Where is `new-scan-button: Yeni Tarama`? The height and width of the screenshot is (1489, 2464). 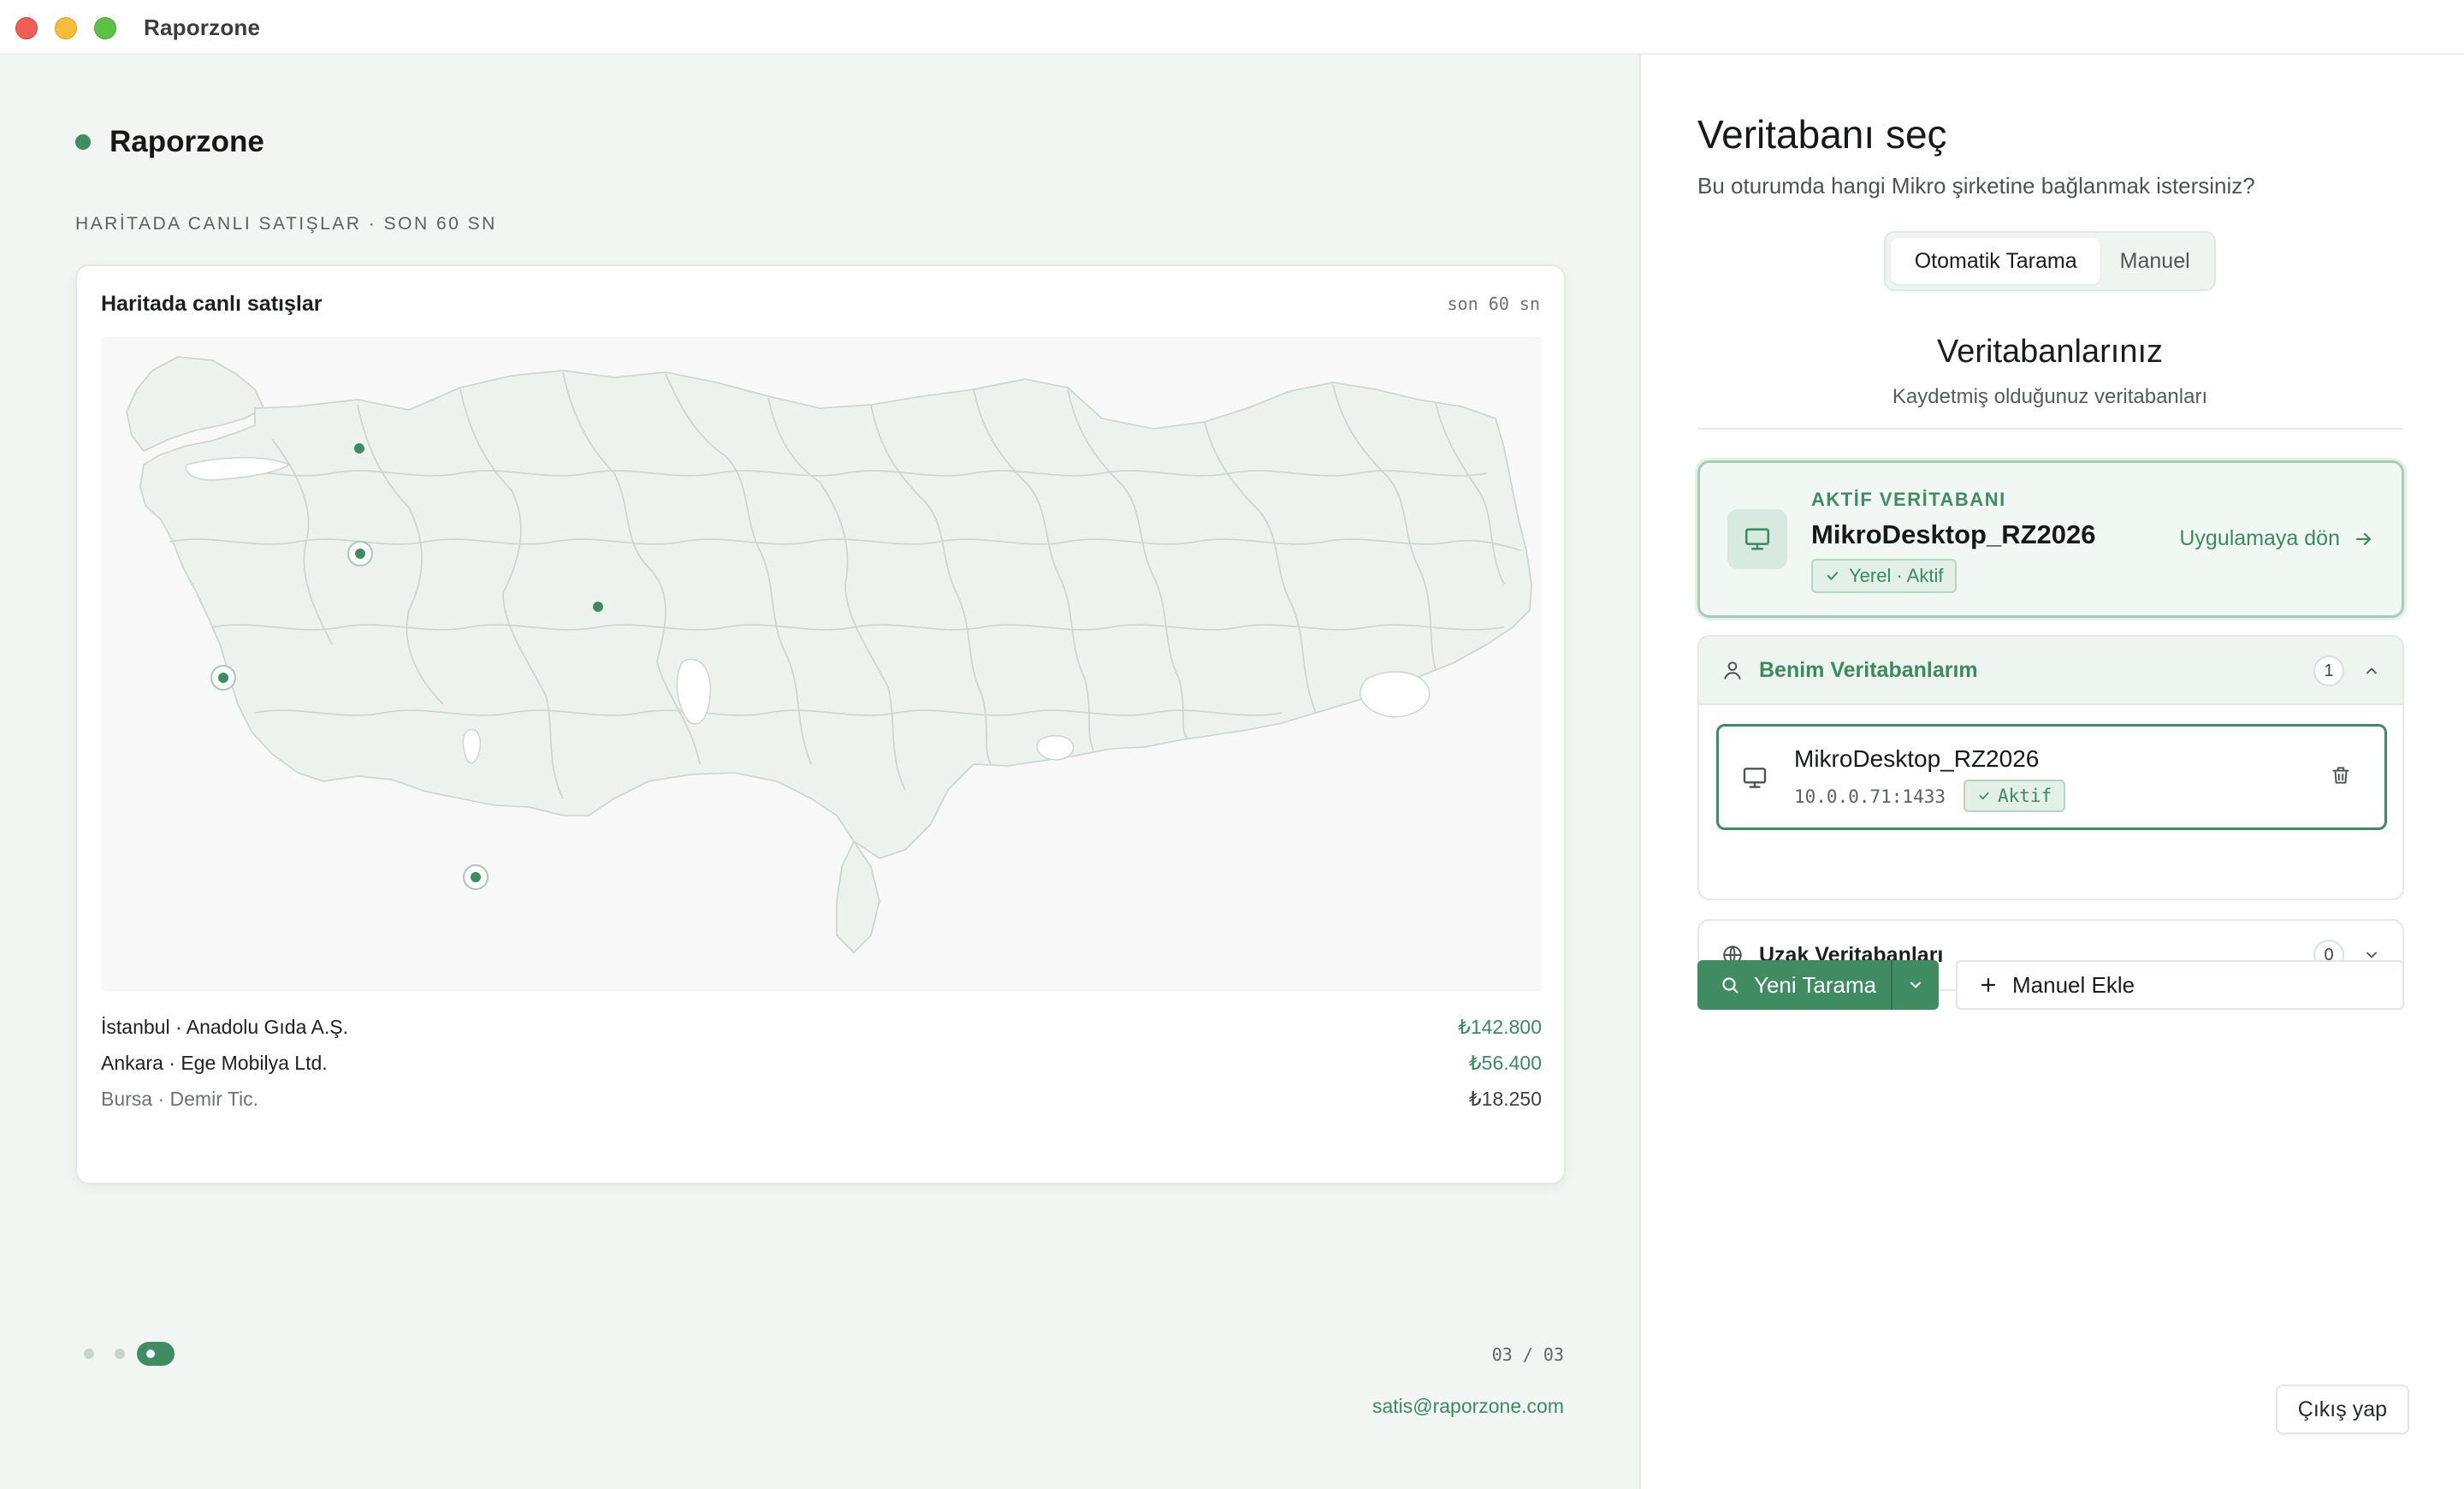
new-scan-button: Yeni Tarama is located at coordinates (1794, 985).